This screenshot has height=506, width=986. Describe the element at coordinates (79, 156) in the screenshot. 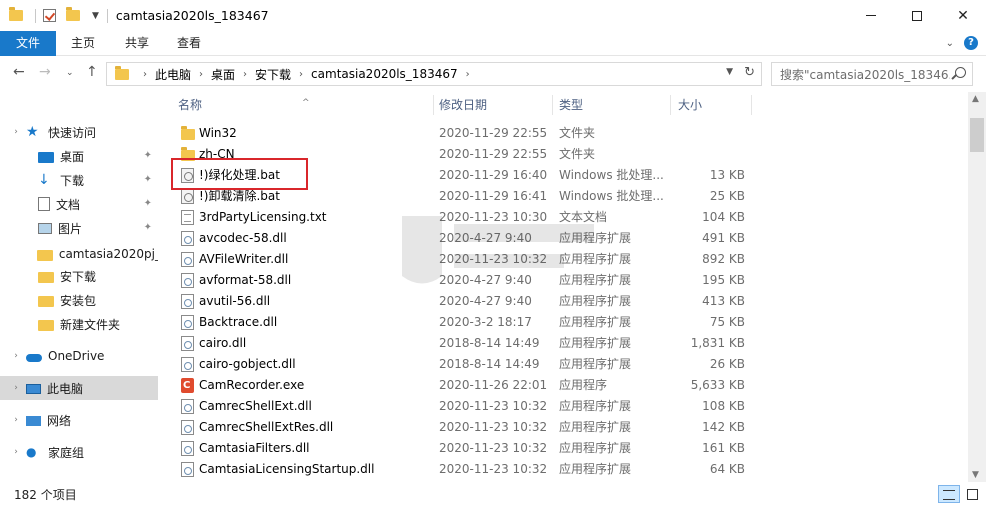

I see `sidebar-item: 桌面 ✦` at that location.